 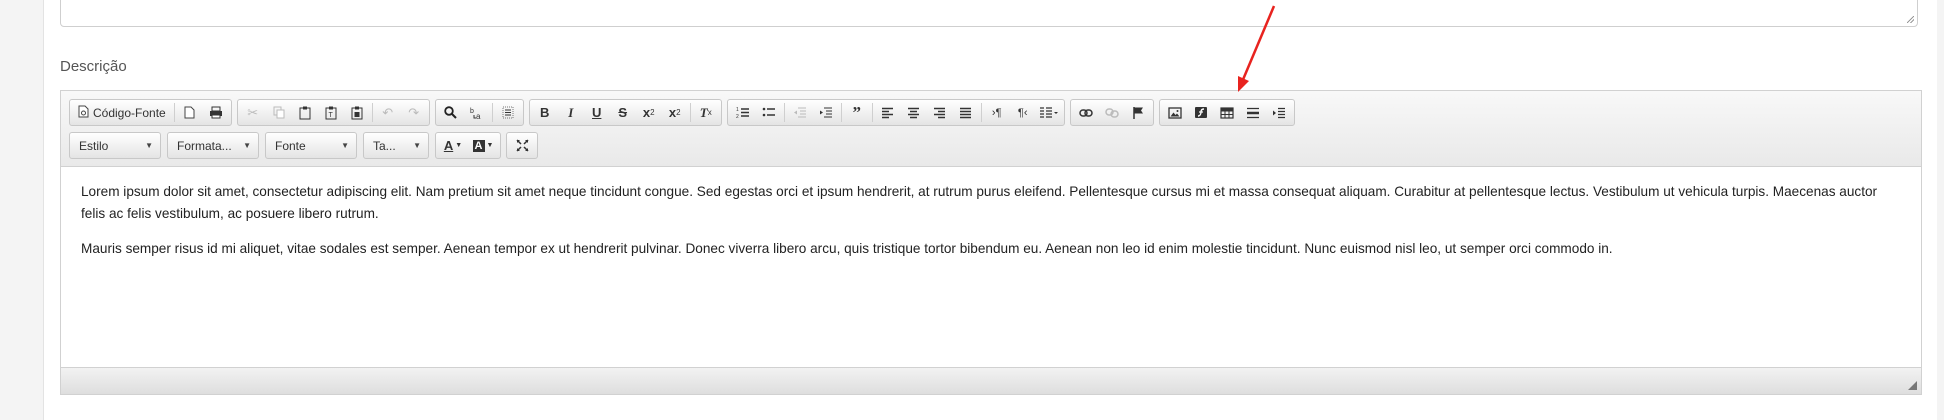 What do you see at coordinates (857, 112) in the screenshot?
I see `blockquote-icon: ”` at bounding box center [857, 112].